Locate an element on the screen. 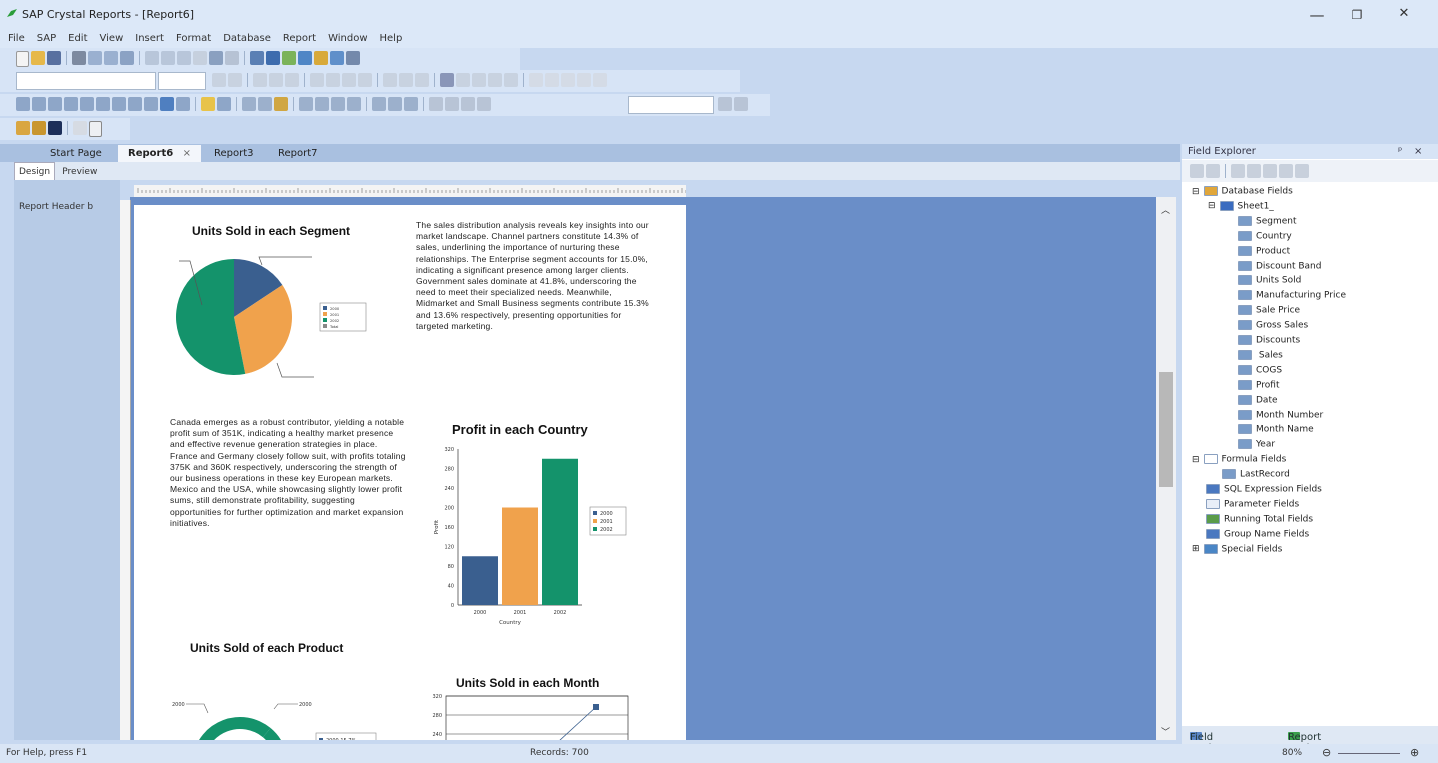  percent-icon is located at coordinates (568, 80).